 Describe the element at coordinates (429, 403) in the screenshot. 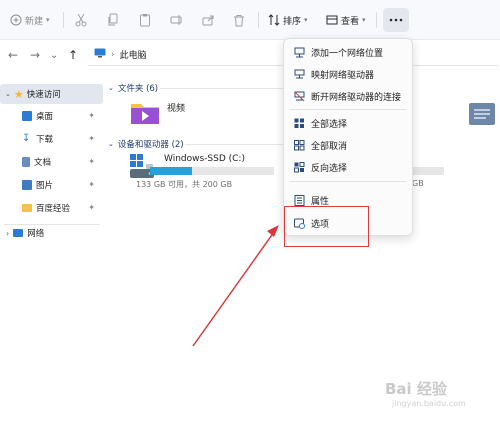

I see `baidu-watermark-url: jingyan.baidu.com` at that location.